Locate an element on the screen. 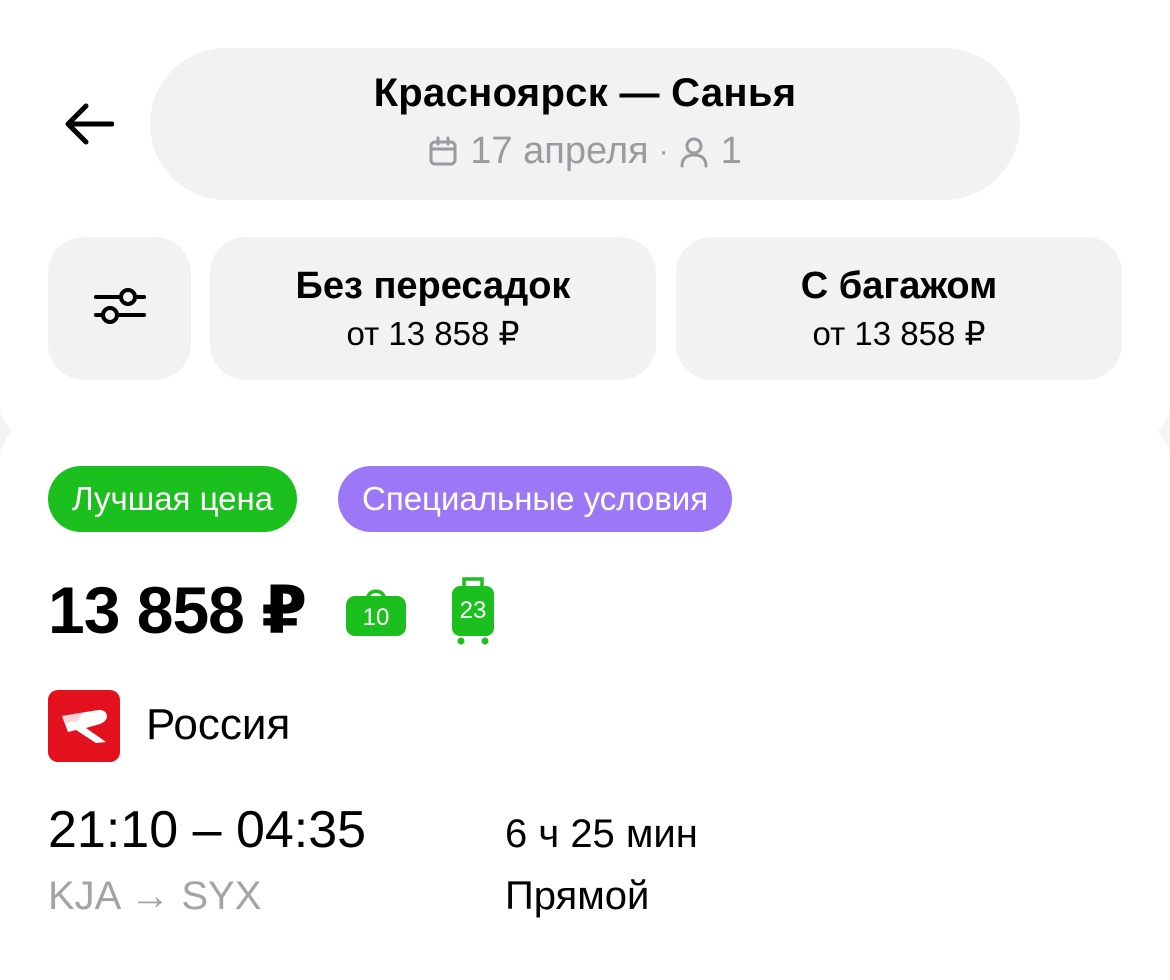  flight-stops: Прямой is located at coordinates (577, 896).